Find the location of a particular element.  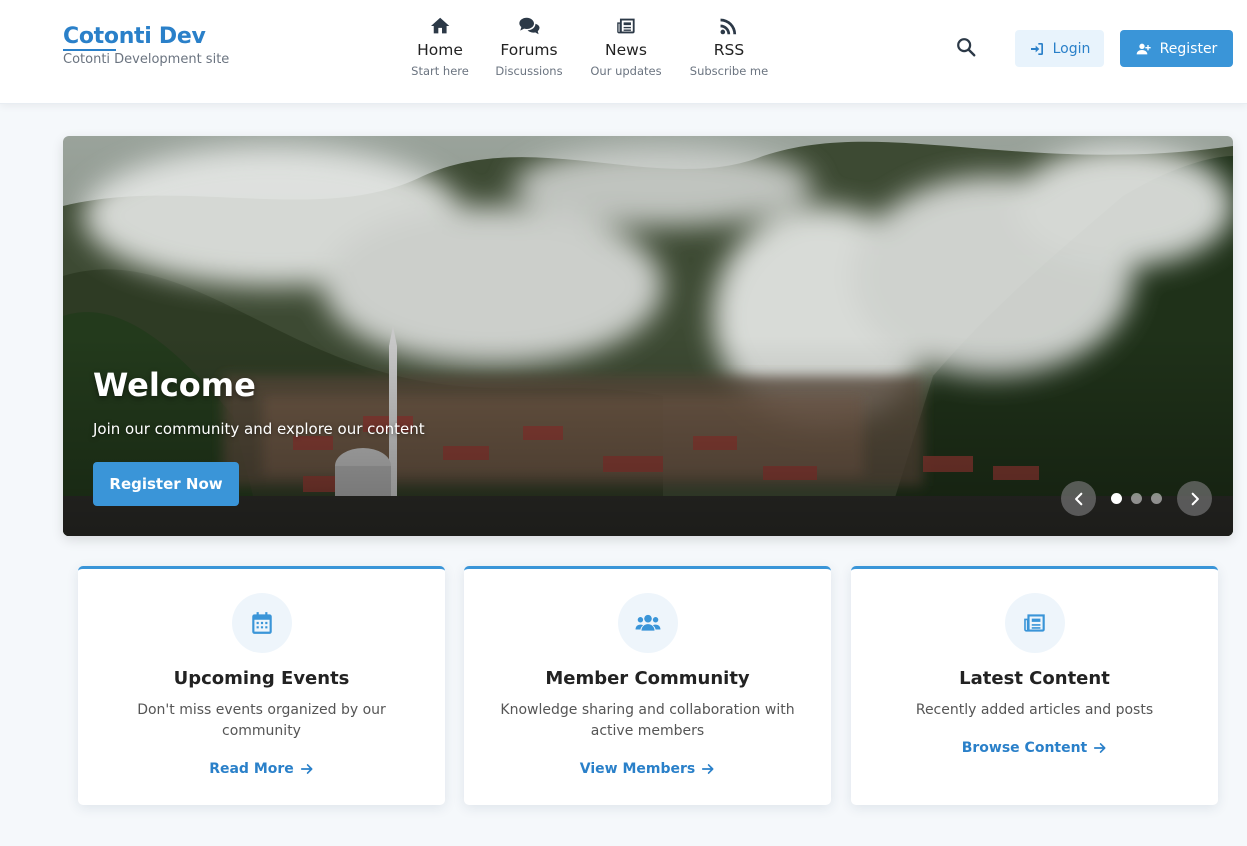

nav-item-rss: RSS Subscribe me is located at coordinates (729, 45).